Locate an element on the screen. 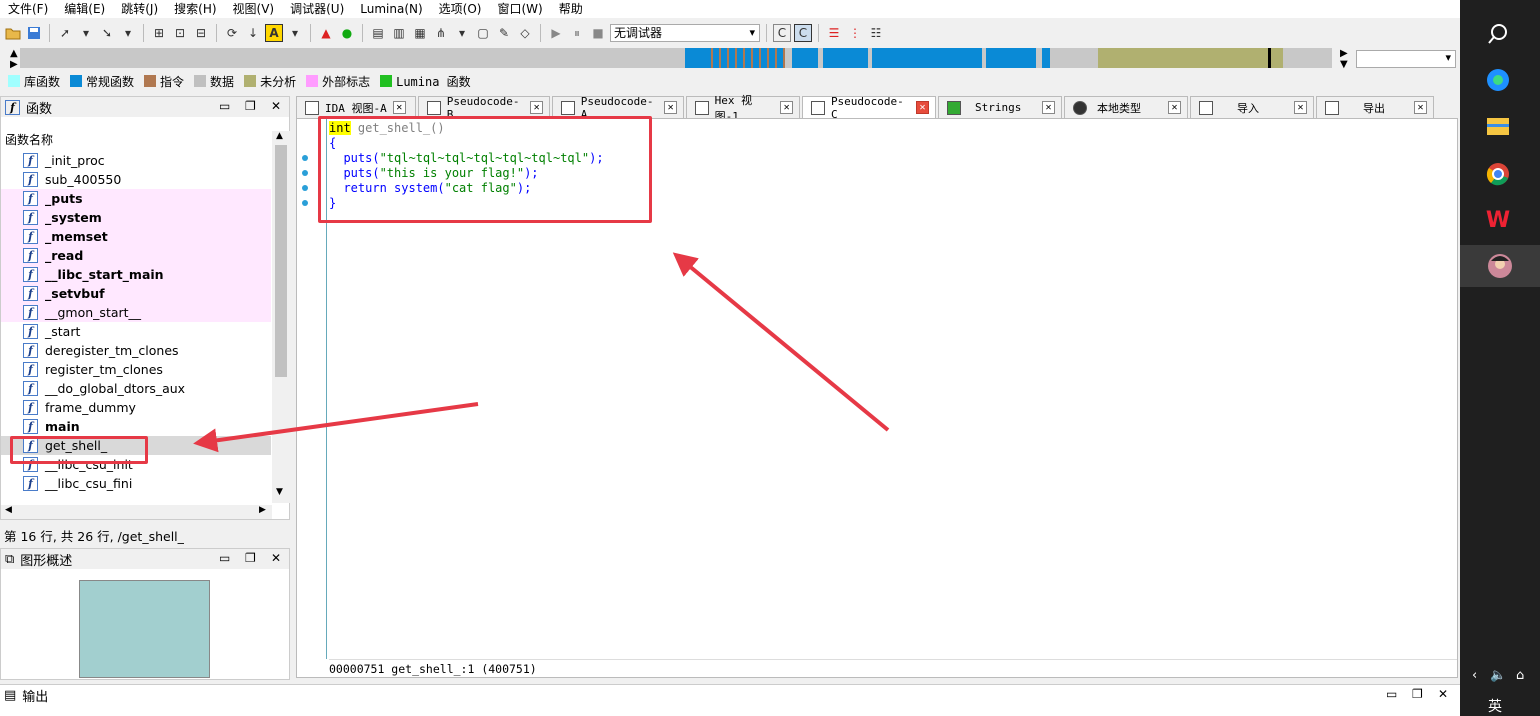 The height and width of the screenshot is (716, 1540). network-icon: ⌂ is located at coordinates (1520, 675).